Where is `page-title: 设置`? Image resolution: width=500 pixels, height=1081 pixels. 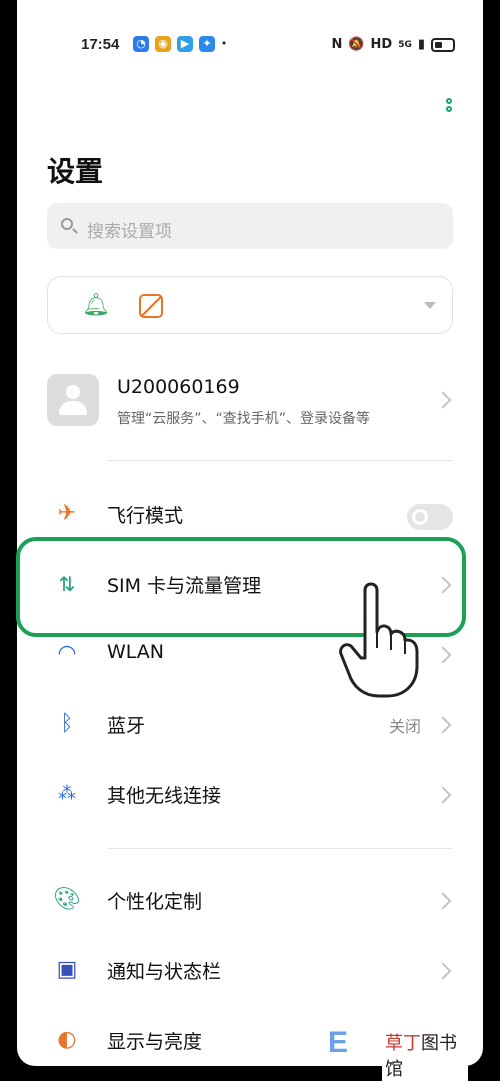 page-title: 设置 is located at coordinates (75, 171).